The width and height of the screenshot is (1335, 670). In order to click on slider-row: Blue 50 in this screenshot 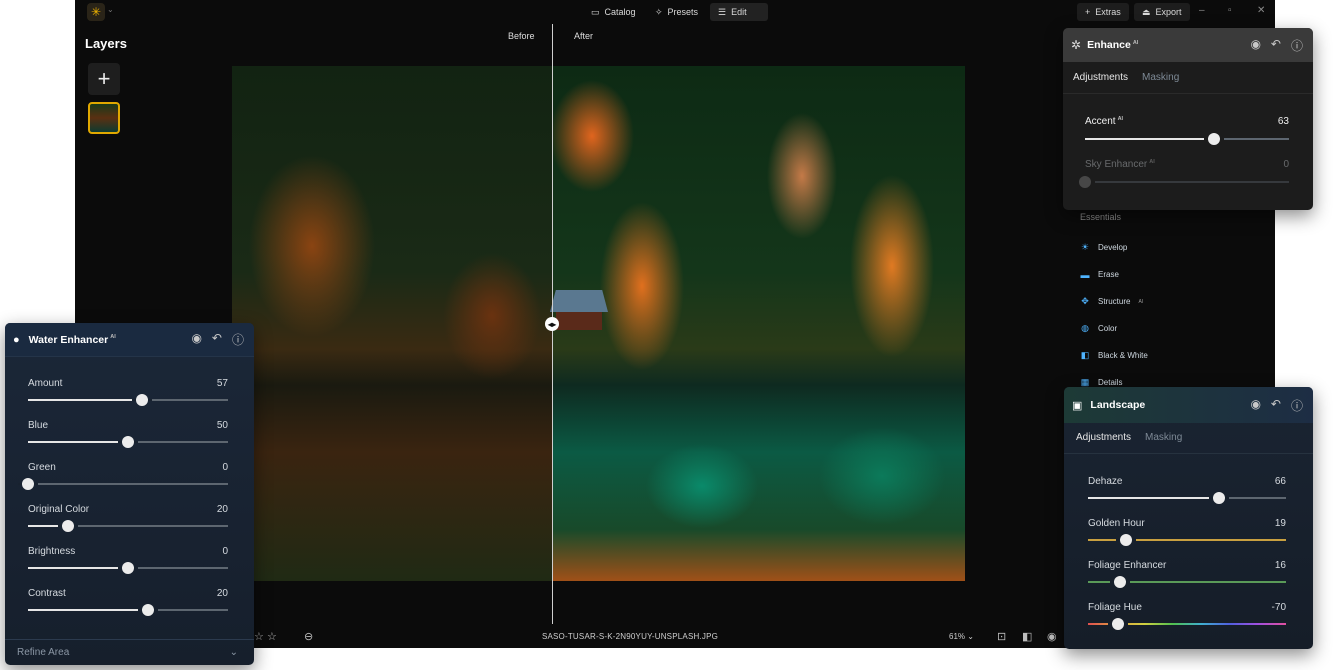, I will do `click(128, 435)`.